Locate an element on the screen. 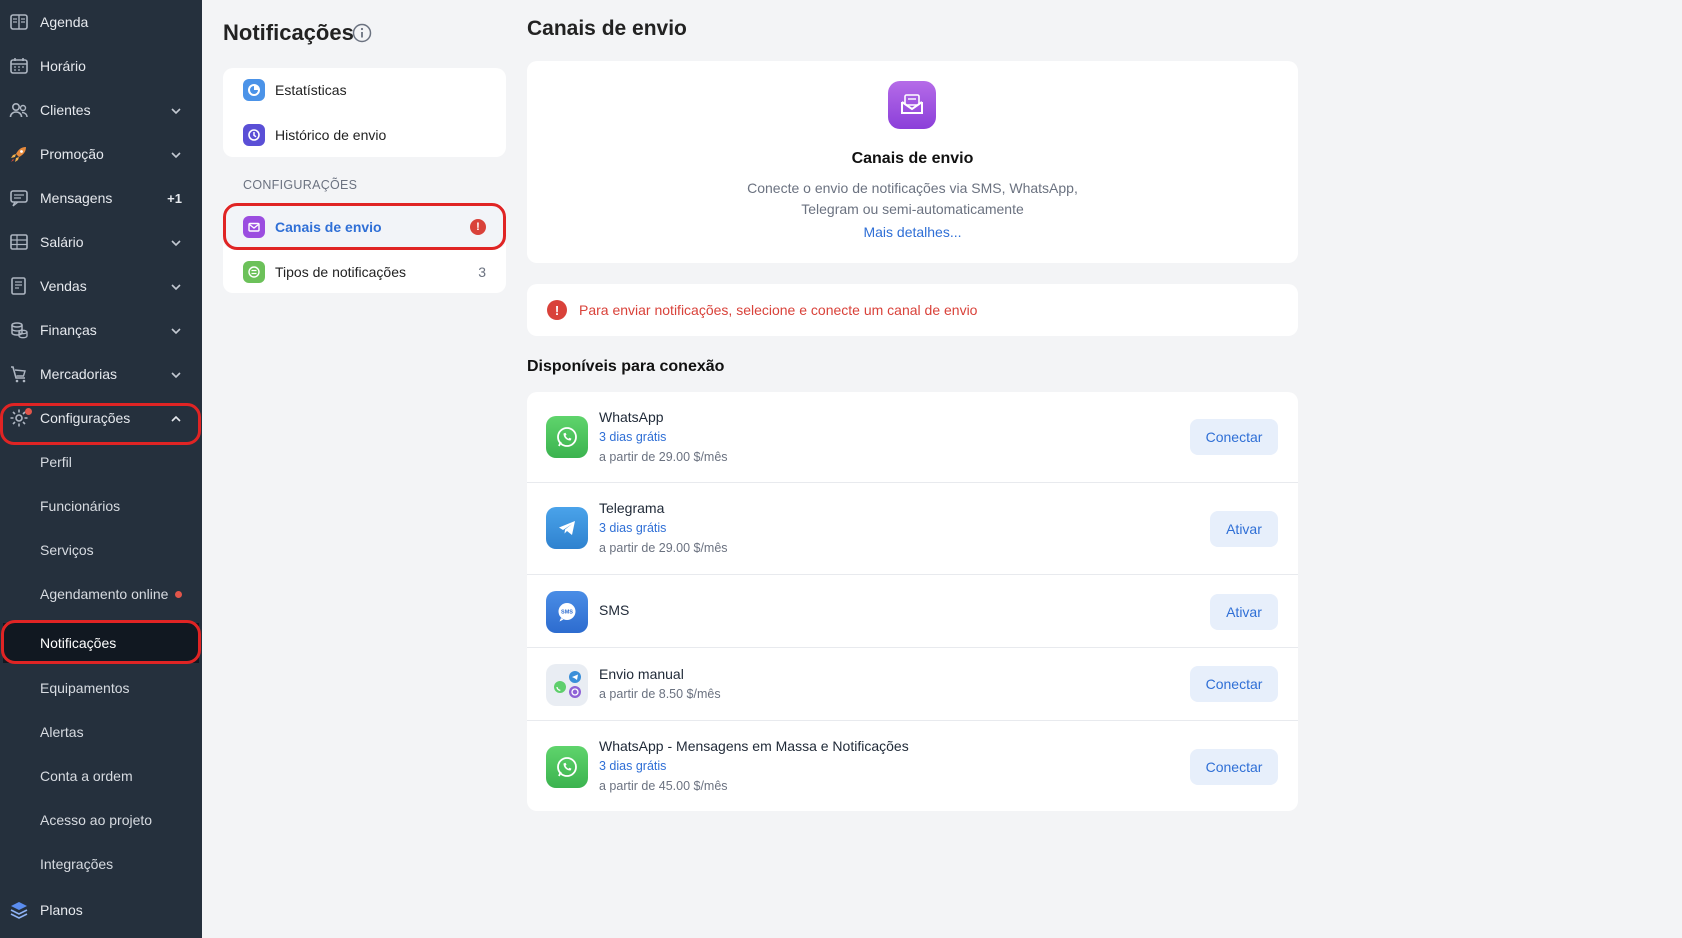 The image size is (1682, 938). menu-item-tipos-de-notificacoes: Tipos de notificações 3 is located at coordinates (364, 272).